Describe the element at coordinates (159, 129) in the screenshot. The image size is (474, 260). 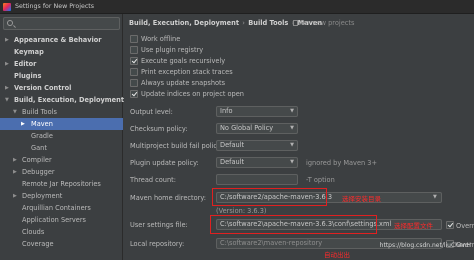
I see `checksum-policy-label: Checksum policy:` at that location.